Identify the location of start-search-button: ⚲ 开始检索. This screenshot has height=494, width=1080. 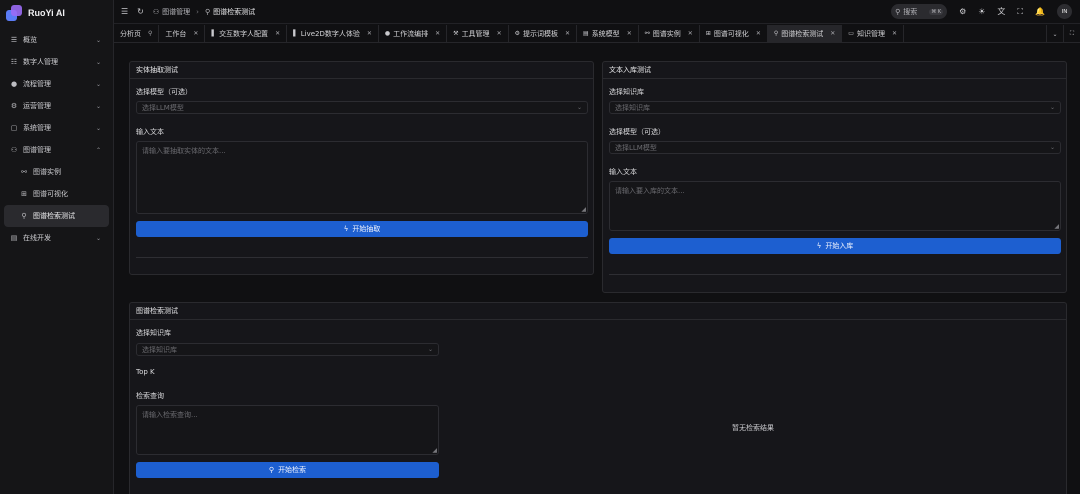
(287, 470).